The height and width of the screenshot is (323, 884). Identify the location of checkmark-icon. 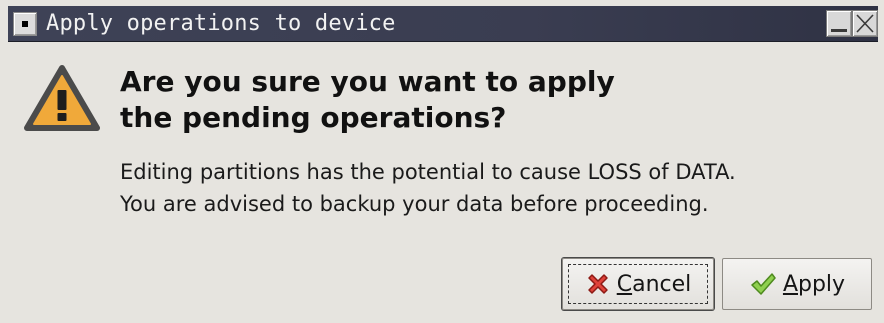
(763, 284).